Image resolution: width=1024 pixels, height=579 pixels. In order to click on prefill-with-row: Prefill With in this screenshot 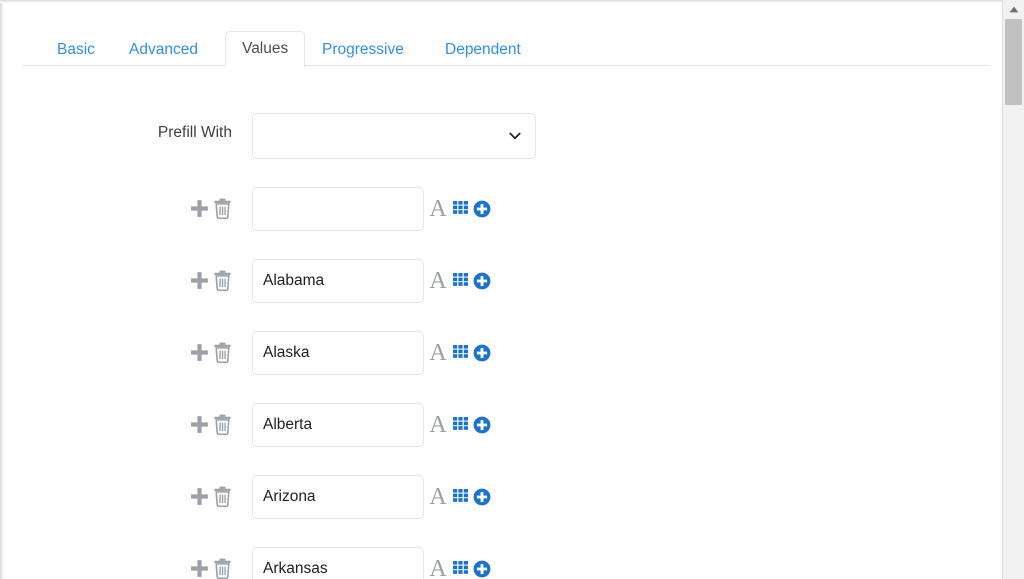, I will do `click(488, 138)`.